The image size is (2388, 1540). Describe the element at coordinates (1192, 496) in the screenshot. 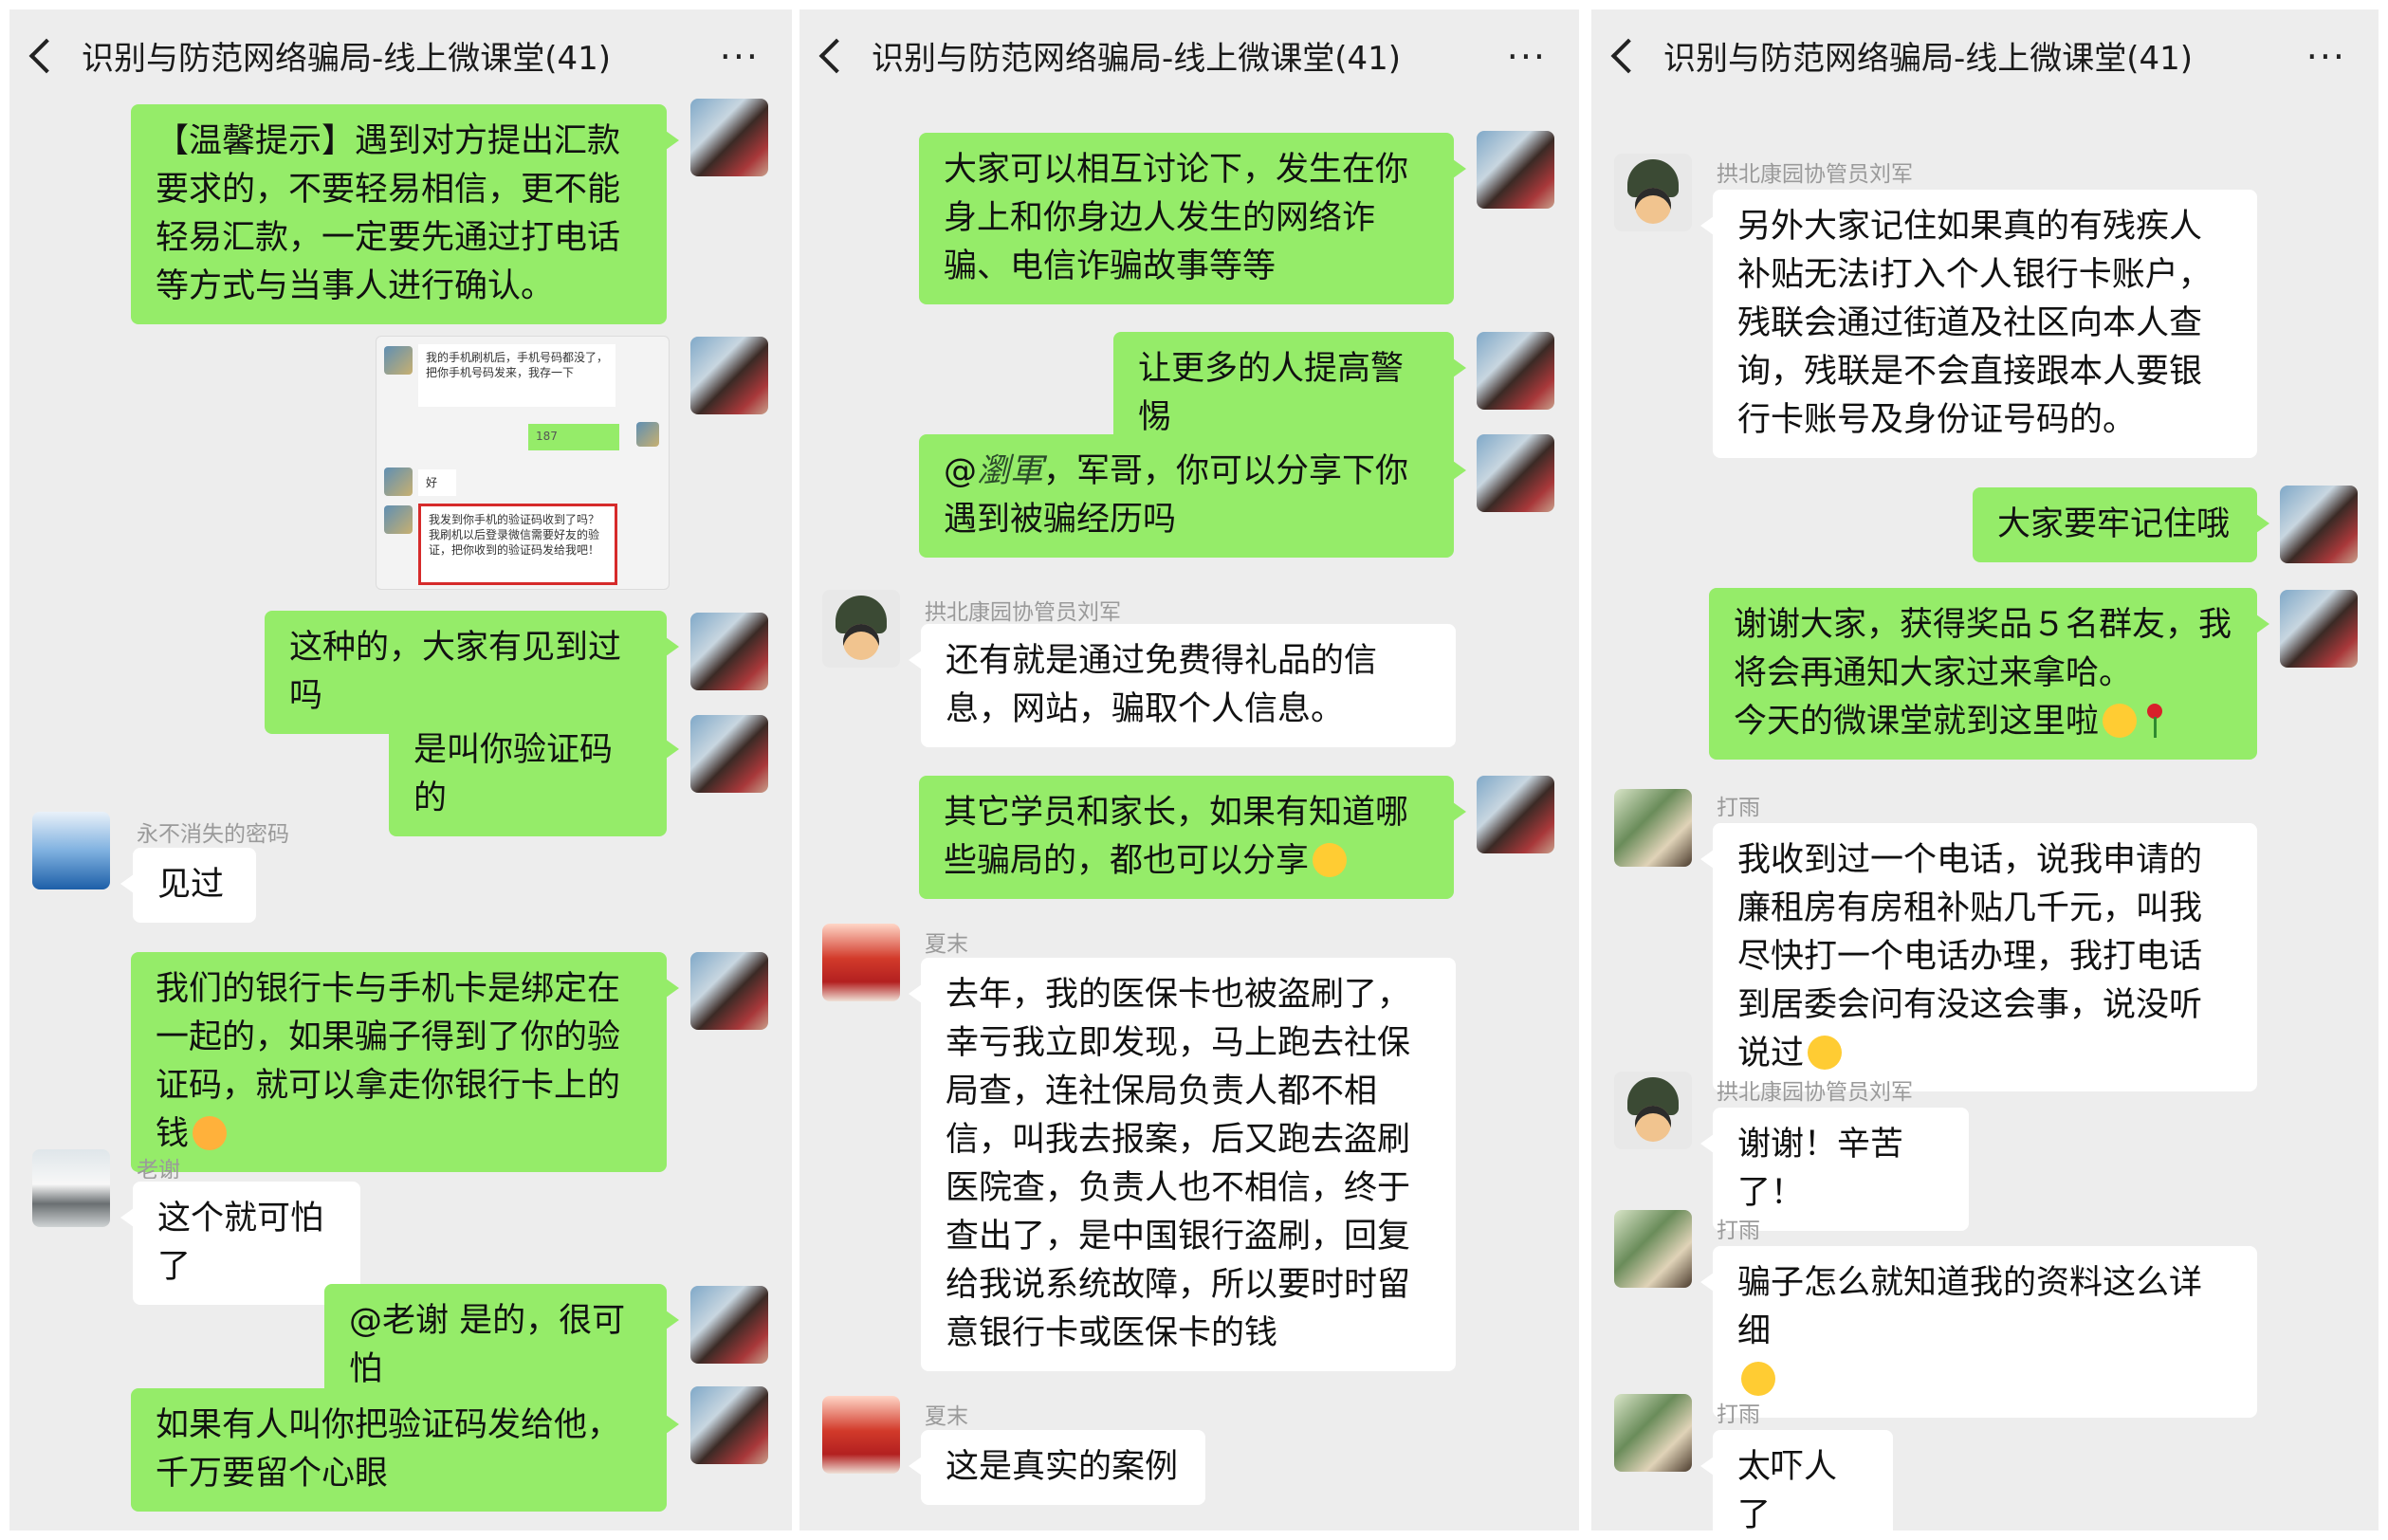

I see `message-bubble: @瀏軍，军哥，你可以分享下你遇到被骗经历吗` at that location.